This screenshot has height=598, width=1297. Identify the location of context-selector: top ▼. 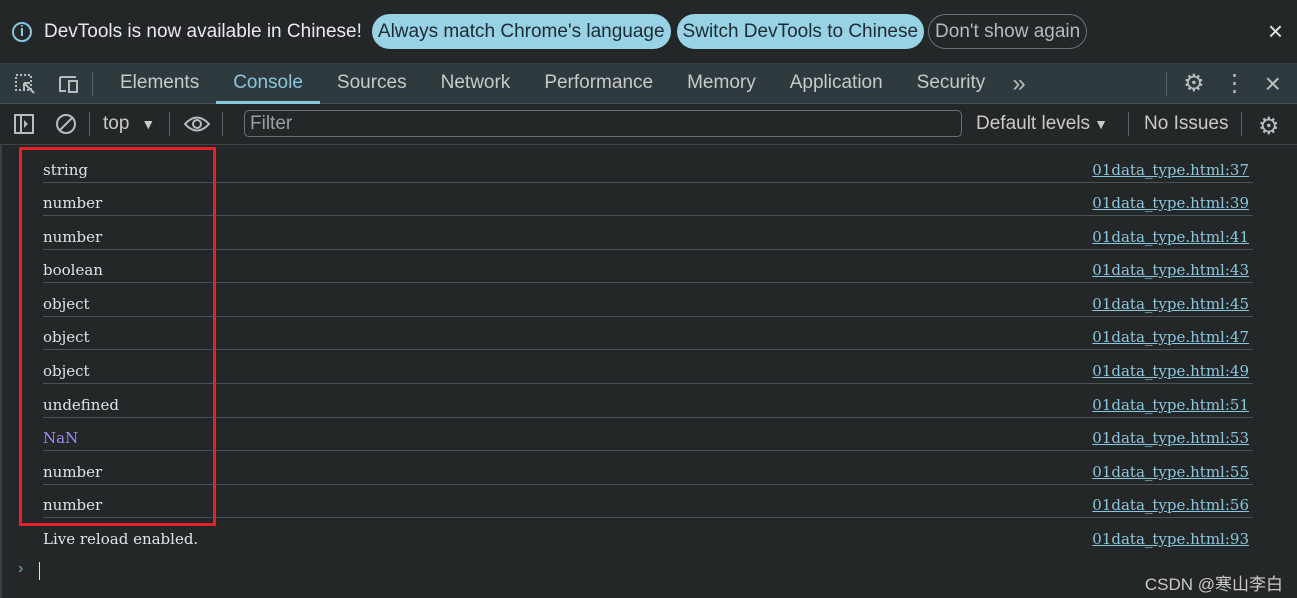
(129, 124).